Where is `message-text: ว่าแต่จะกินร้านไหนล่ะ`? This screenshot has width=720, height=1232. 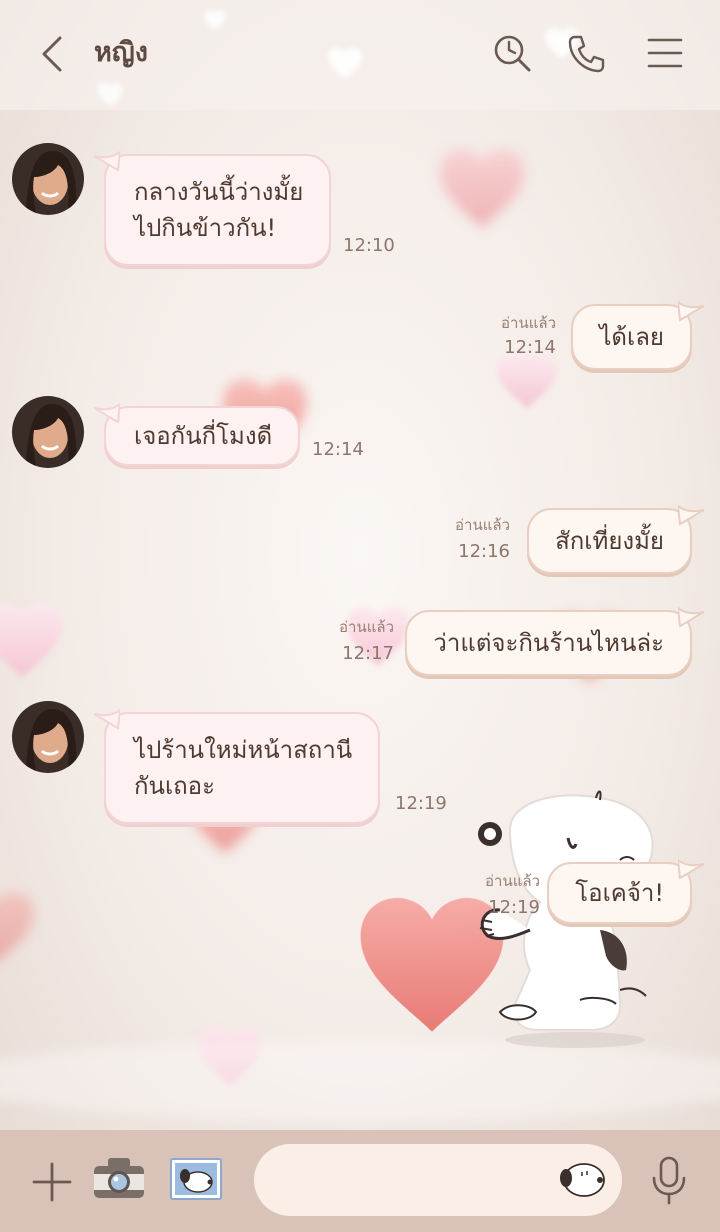
message-text: ว่าแต่จะกินร้านไหนล่ะ is located at coordinates (548, 643).